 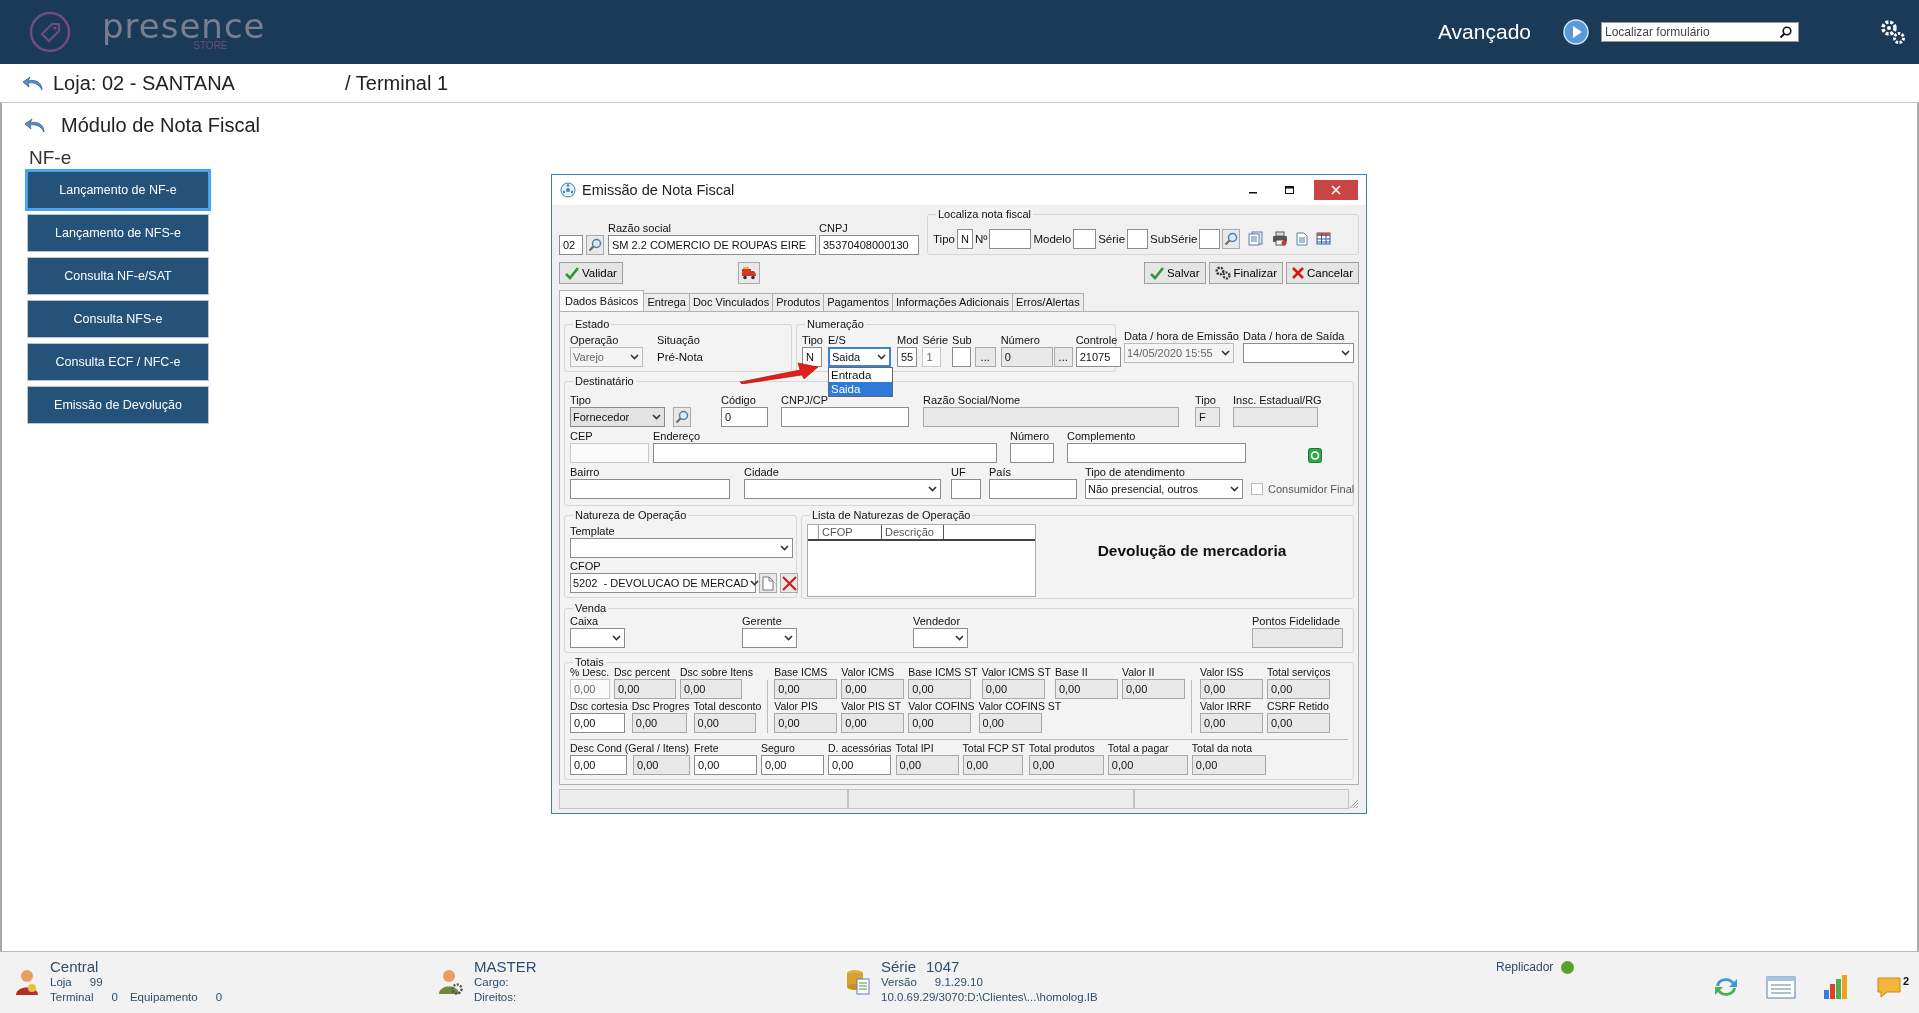 I want to click on toolbar-button: Cancelar, so click(x=1322, y=273).